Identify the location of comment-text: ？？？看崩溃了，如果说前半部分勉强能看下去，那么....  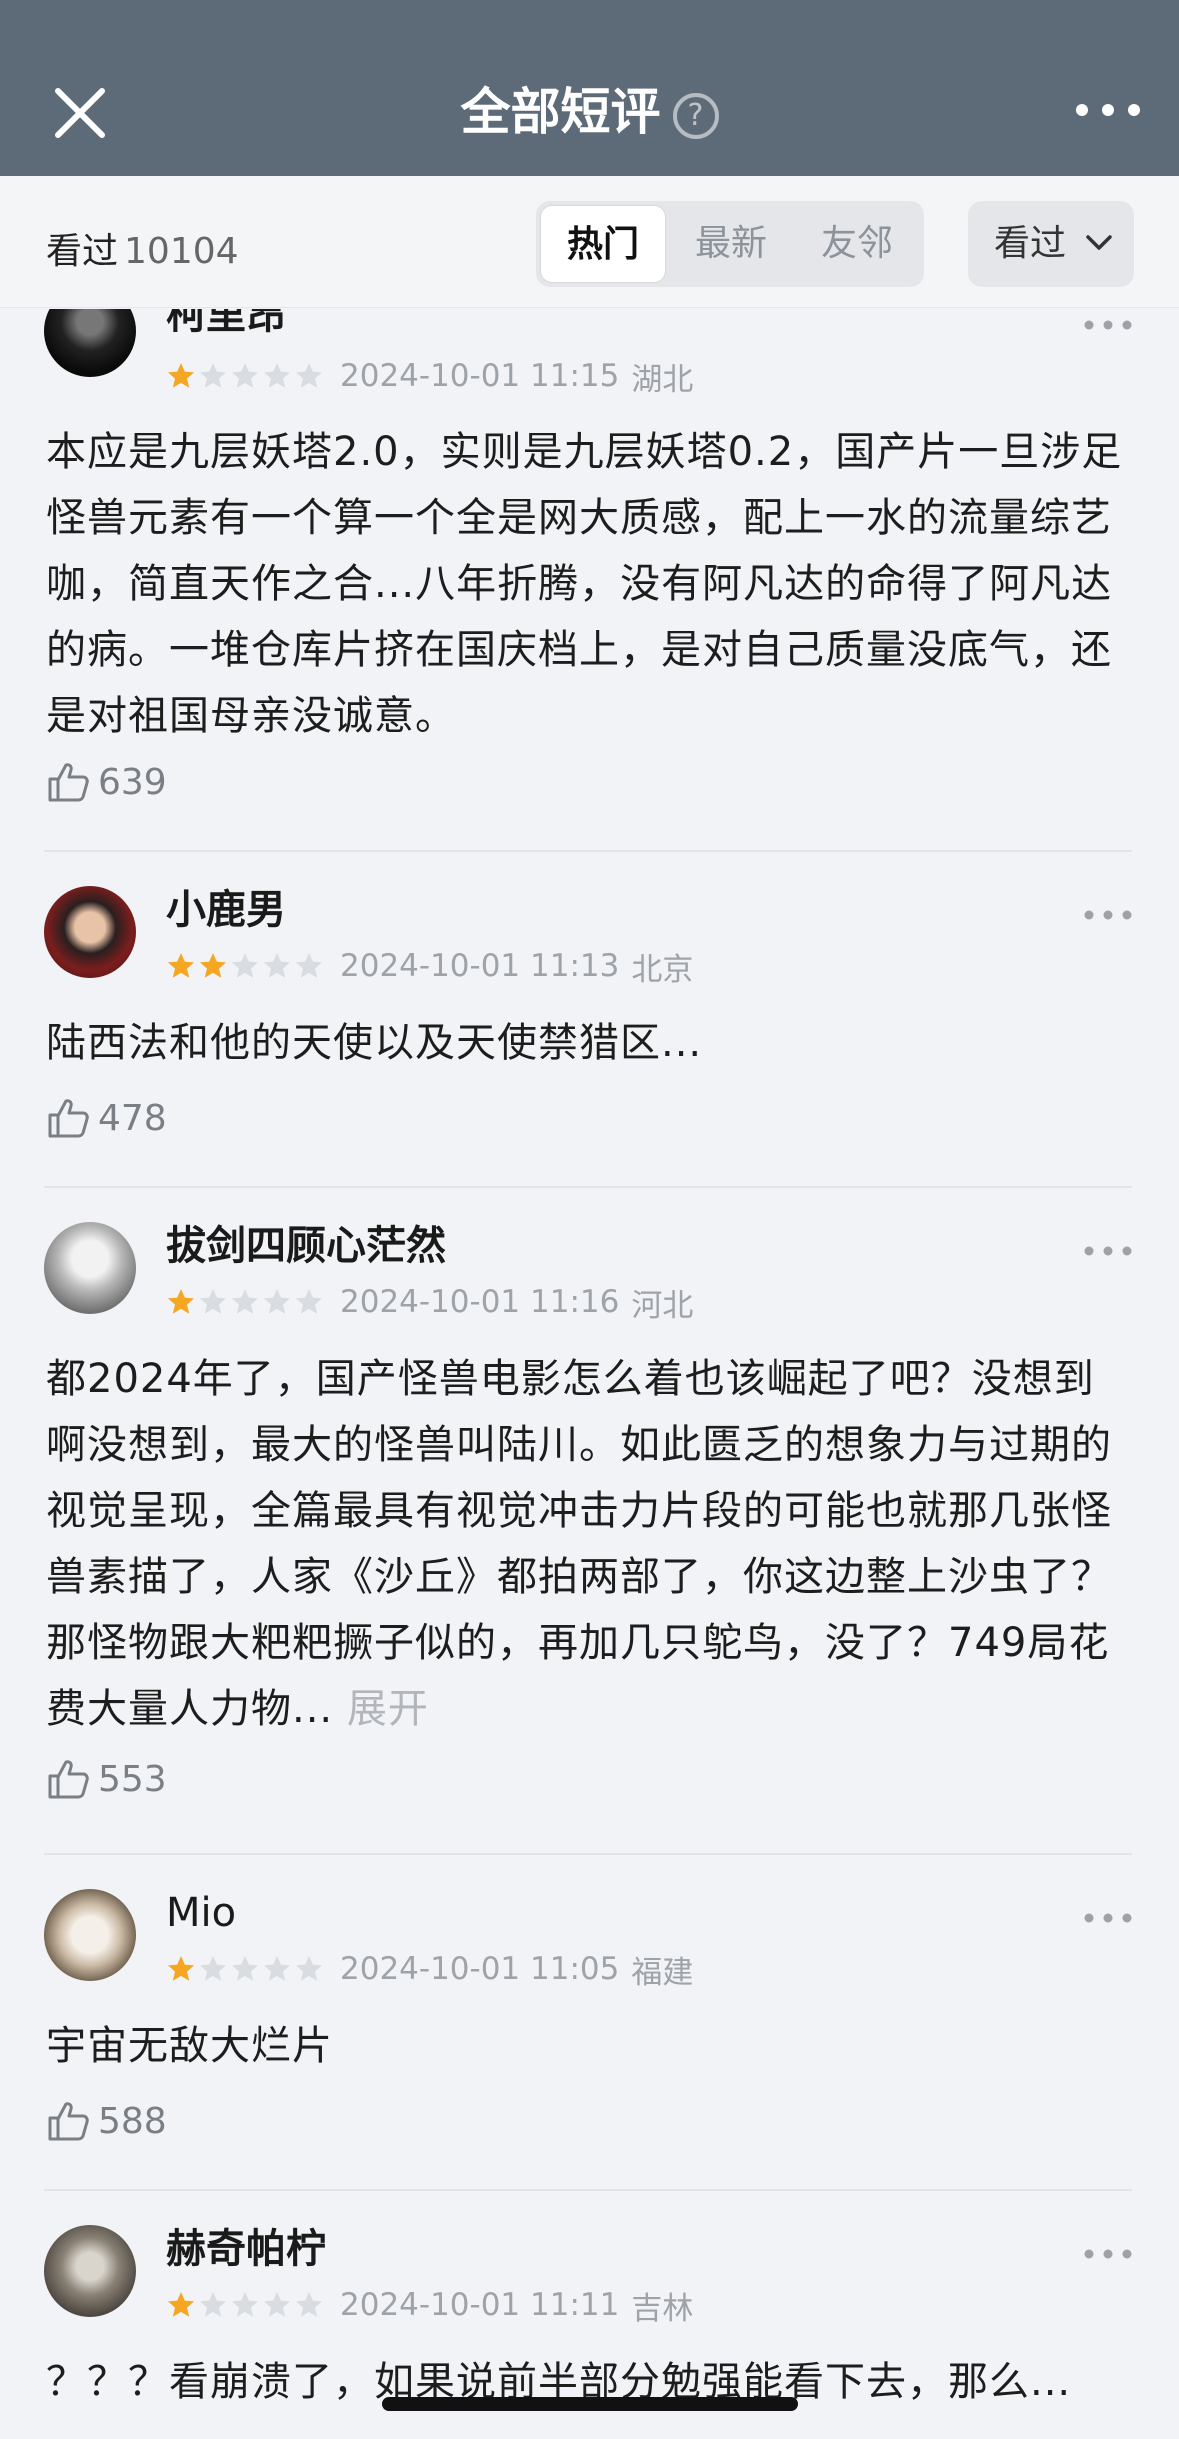
(559, 2382).